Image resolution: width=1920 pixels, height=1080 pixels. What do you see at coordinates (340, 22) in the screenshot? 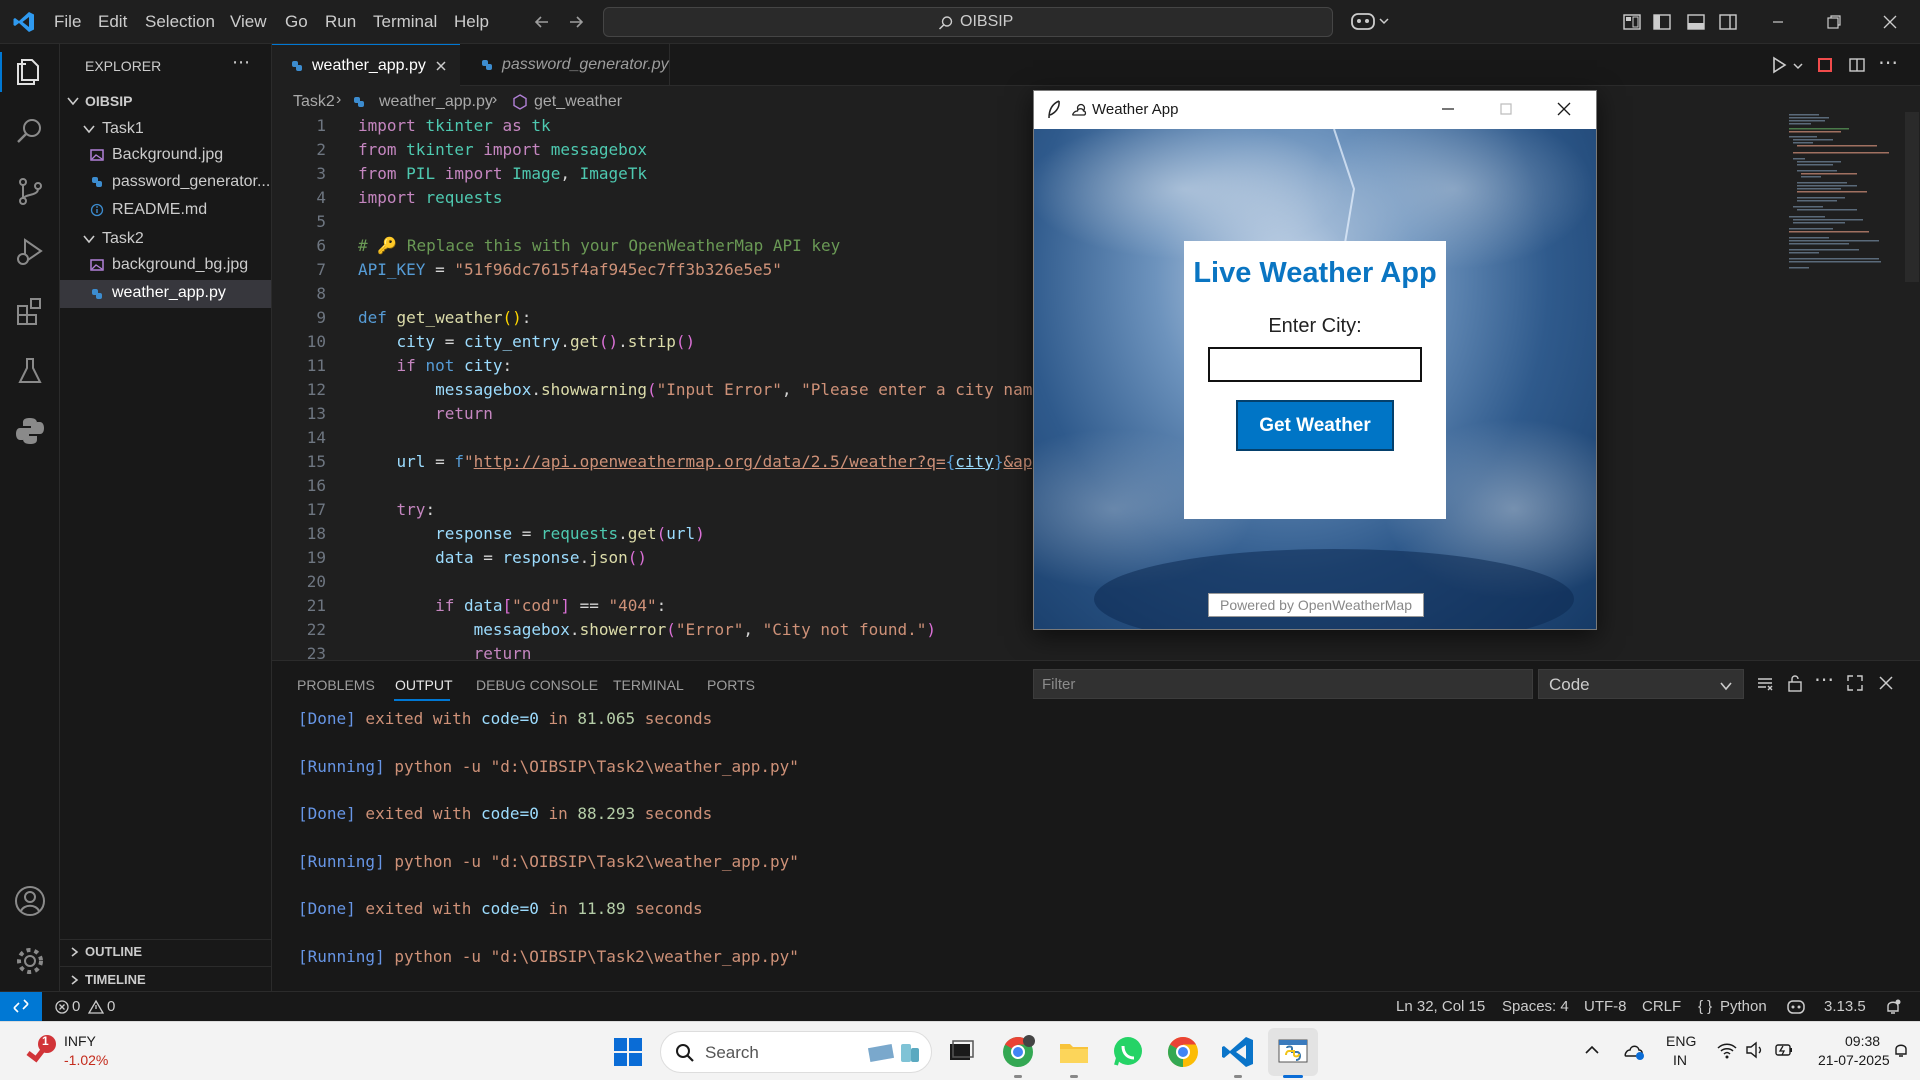
I see `menu-run: Run` at bounding box center [340, 22].